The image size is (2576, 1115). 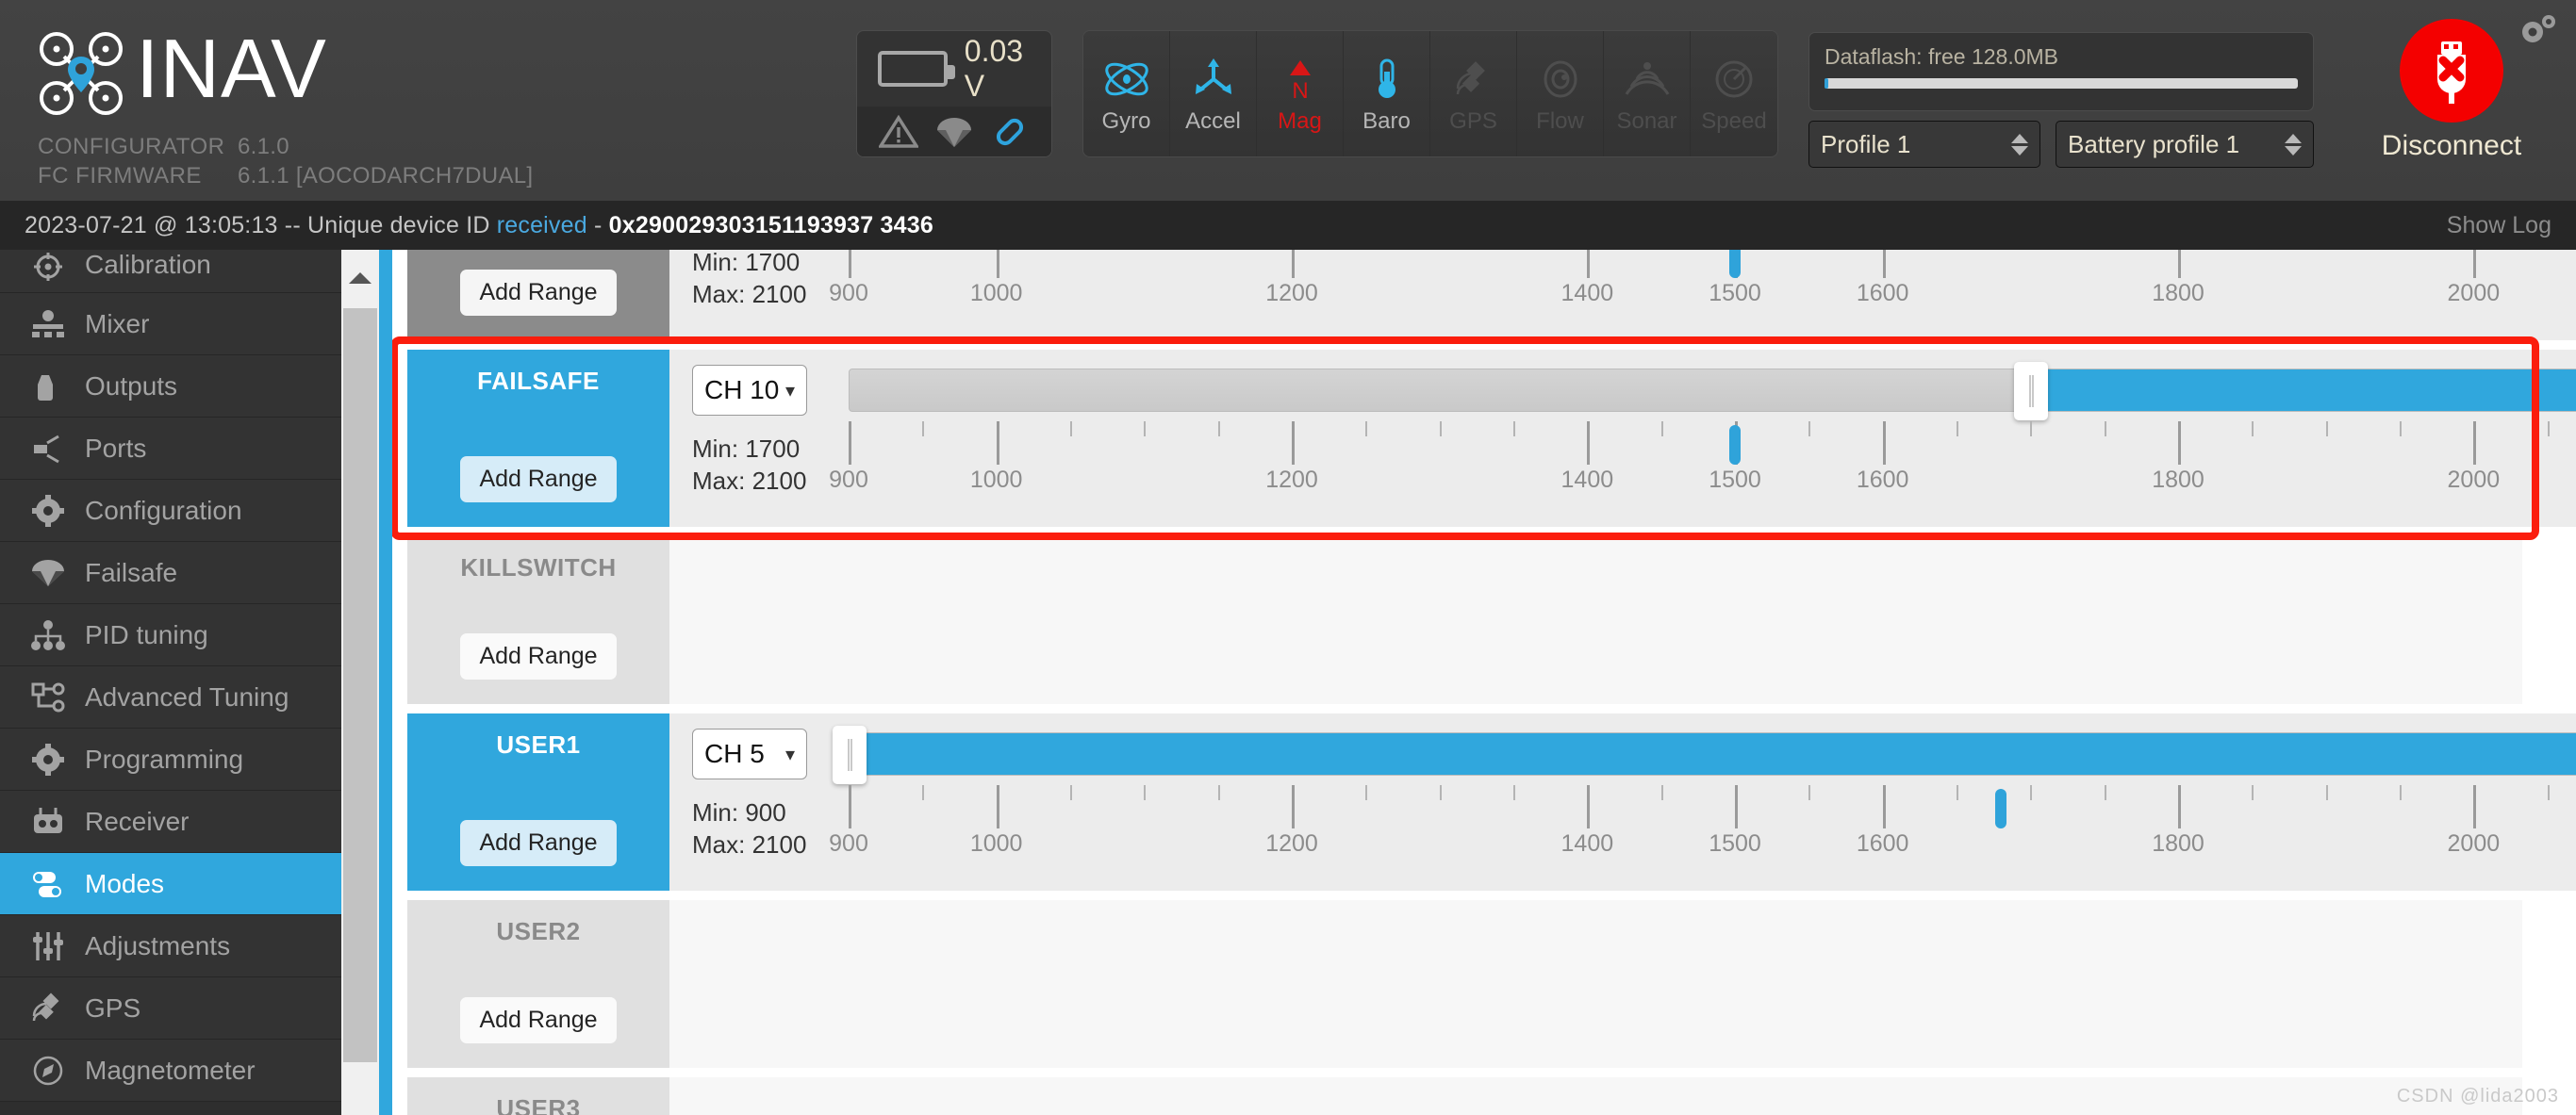 I want to click on usb-disconnect-icon, so click(x=2451, y=71).